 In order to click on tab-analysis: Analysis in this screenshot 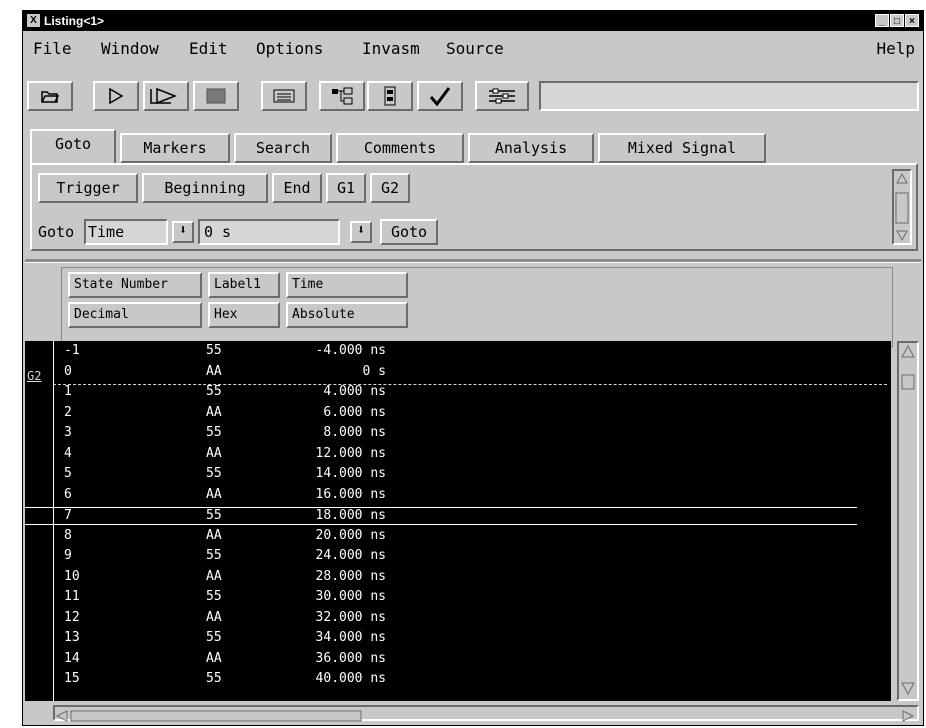, I will do `click(531, 148)`.